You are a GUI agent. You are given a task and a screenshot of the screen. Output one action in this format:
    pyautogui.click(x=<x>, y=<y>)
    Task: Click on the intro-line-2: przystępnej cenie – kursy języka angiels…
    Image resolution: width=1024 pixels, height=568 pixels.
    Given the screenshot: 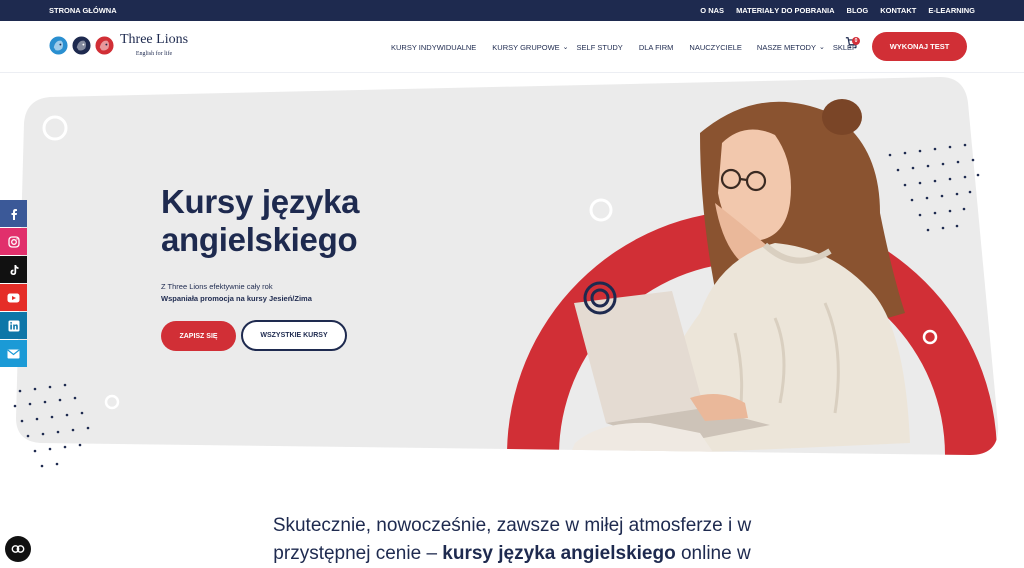 What is the action you would take?
    pyautogui.click(x=512, y=553)
    